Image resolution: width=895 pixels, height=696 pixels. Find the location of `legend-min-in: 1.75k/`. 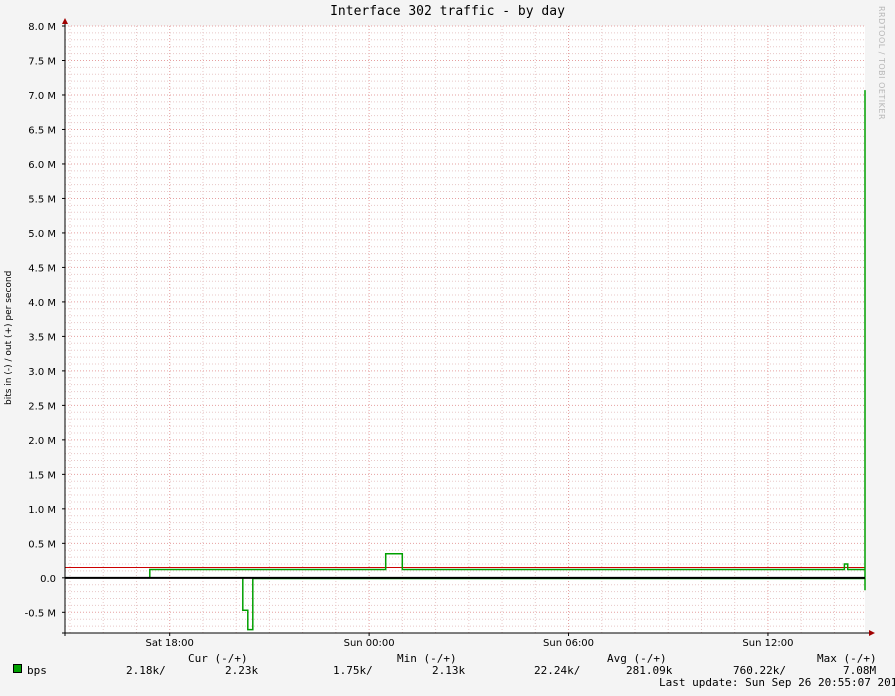

legend-min-in: 1.75k/ is located at coordinates (353, 670).